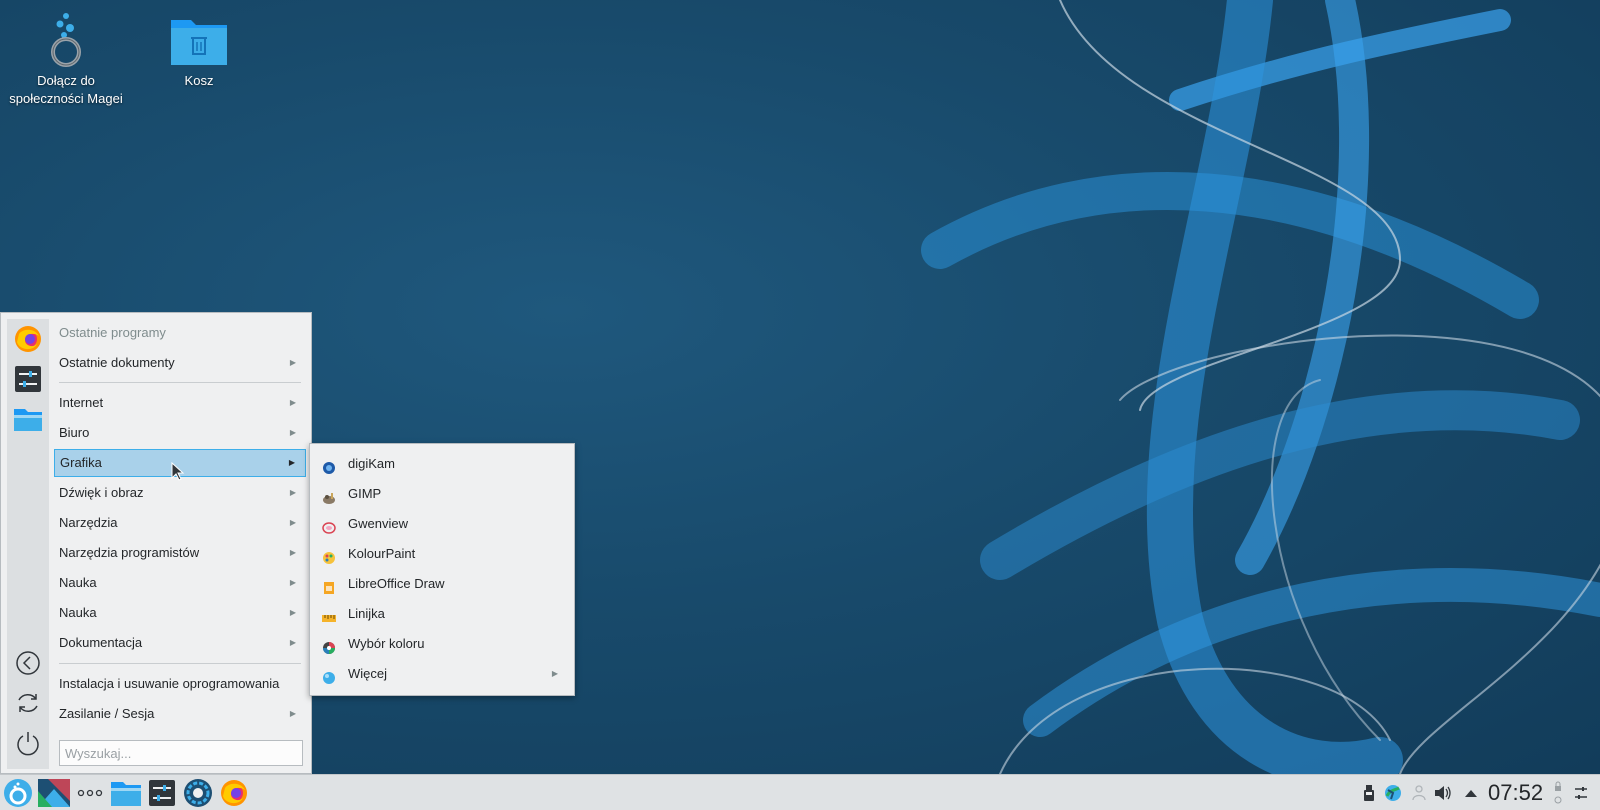 The image size is (1600, 810). Describe the element at coordinates (329, 465) in the screenshot. I see `digikam-icon` at that location.